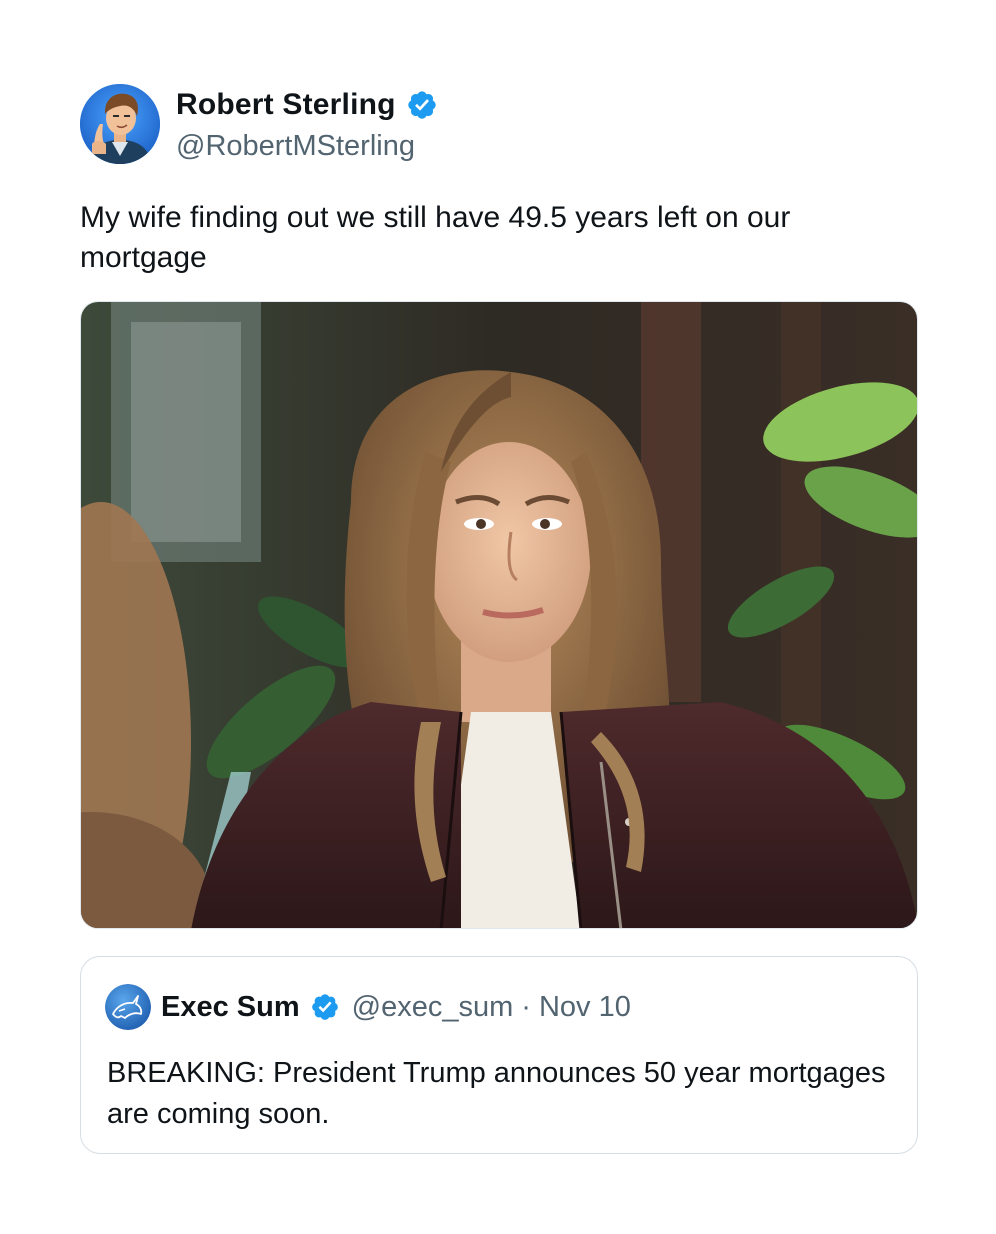 The height and width of the screenshot is (1234, 996). Describe the element at coordinates (295, 146) in the screenshot. I see `author-handle: @RobertMSterling` at that location.